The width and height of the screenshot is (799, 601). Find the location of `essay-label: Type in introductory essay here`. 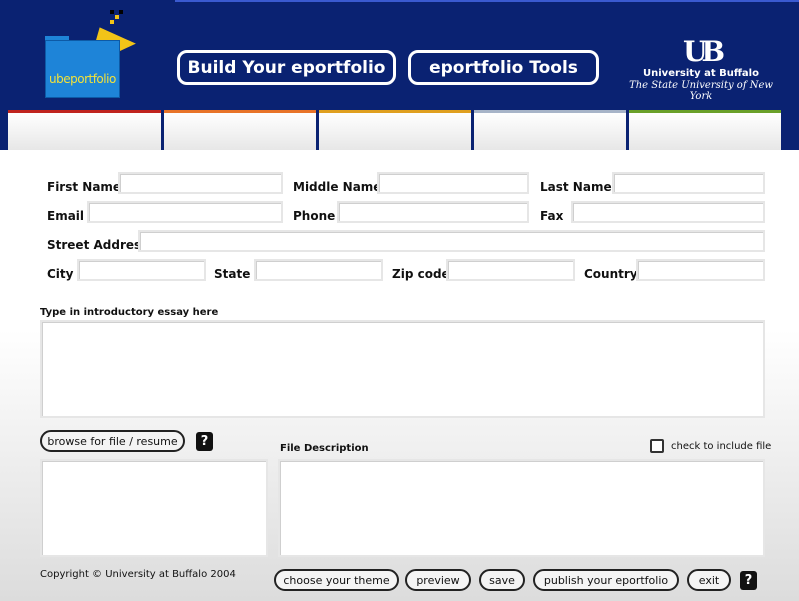

essay-label: Type in introductory essay here is located at coordinates (129, 312).